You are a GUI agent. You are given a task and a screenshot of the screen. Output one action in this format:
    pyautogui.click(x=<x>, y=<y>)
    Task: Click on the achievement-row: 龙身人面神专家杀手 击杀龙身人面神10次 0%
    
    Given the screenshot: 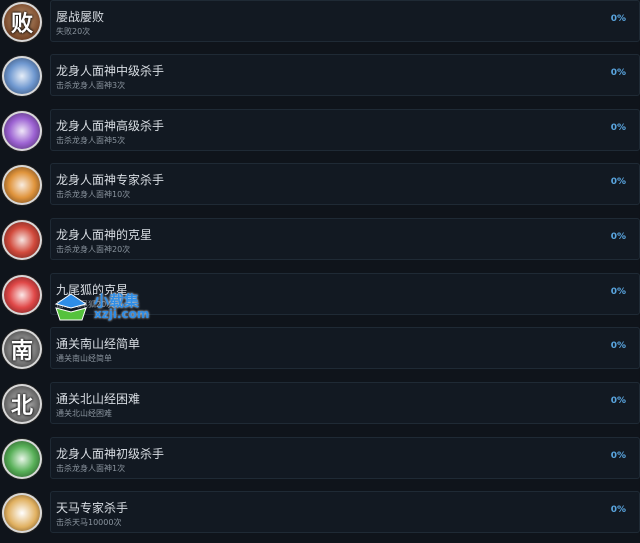 What is the action you would take?
    pyautogui.click(x=320, y=189)
    